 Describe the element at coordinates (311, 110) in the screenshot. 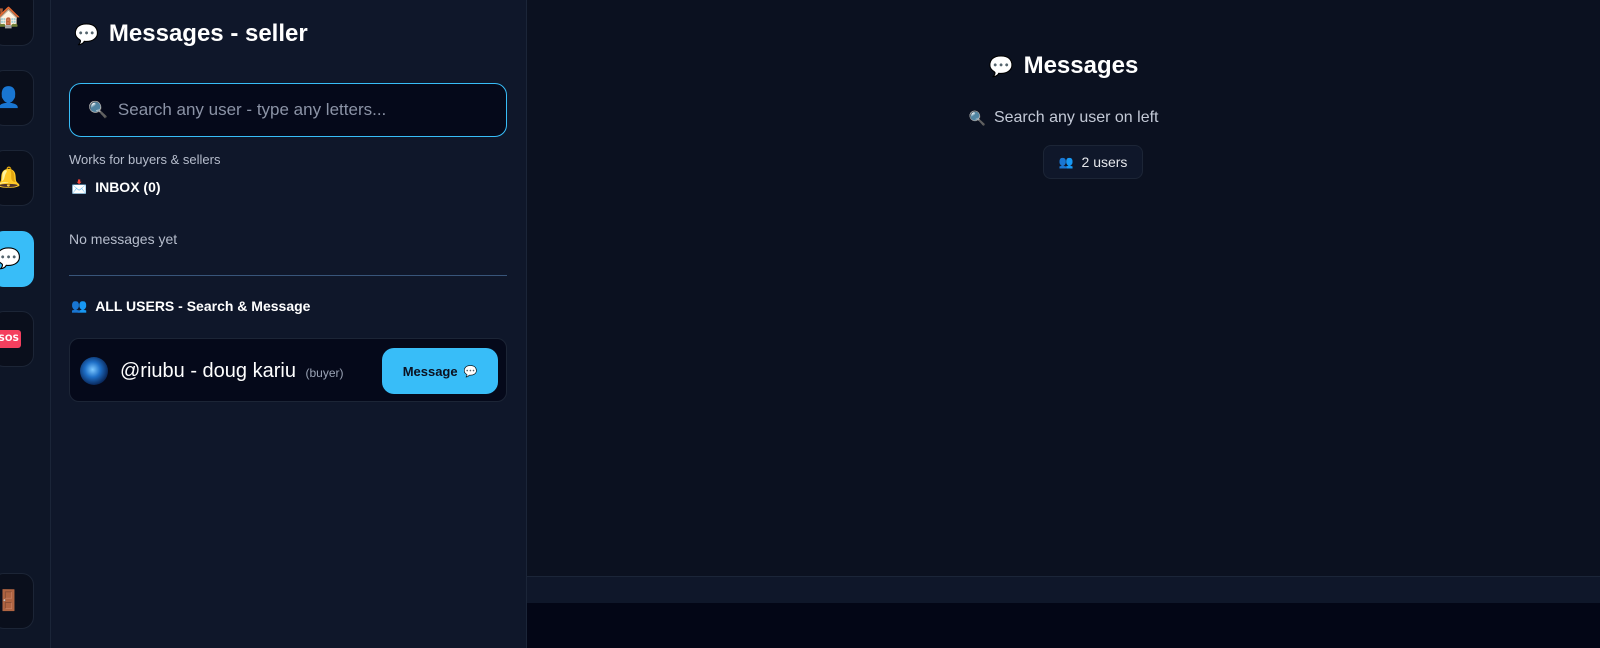

I see `user-search-input` at that location.